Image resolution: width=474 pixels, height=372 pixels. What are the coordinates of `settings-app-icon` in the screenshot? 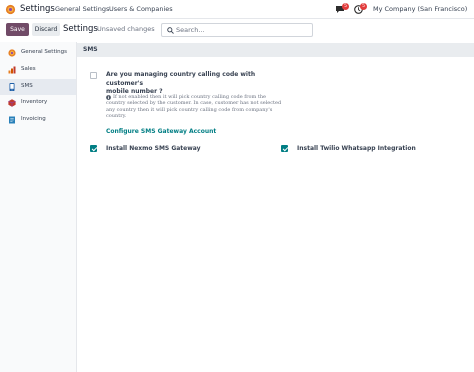 It's located at (10, 9).